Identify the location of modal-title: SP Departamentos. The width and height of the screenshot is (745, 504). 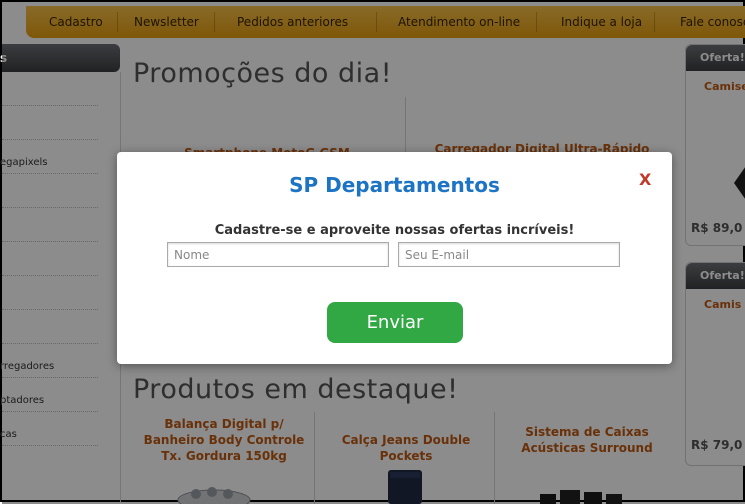
(394, 185).